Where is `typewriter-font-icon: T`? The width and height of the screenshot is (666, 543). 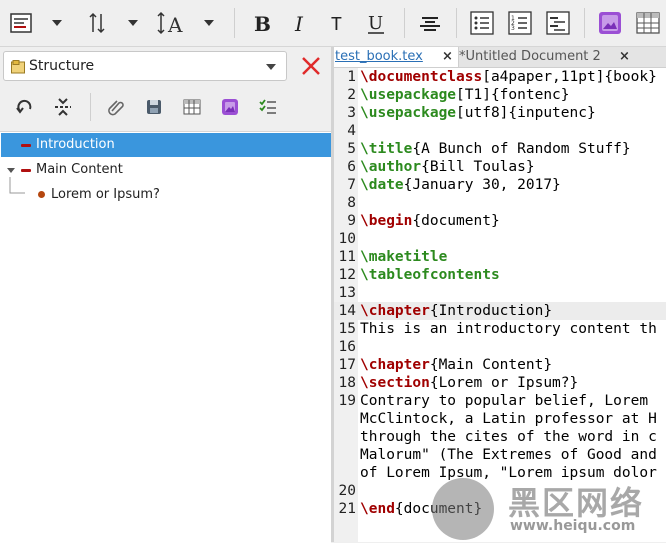
typewriter-font-icon: T is located at coordinates (338, 23).